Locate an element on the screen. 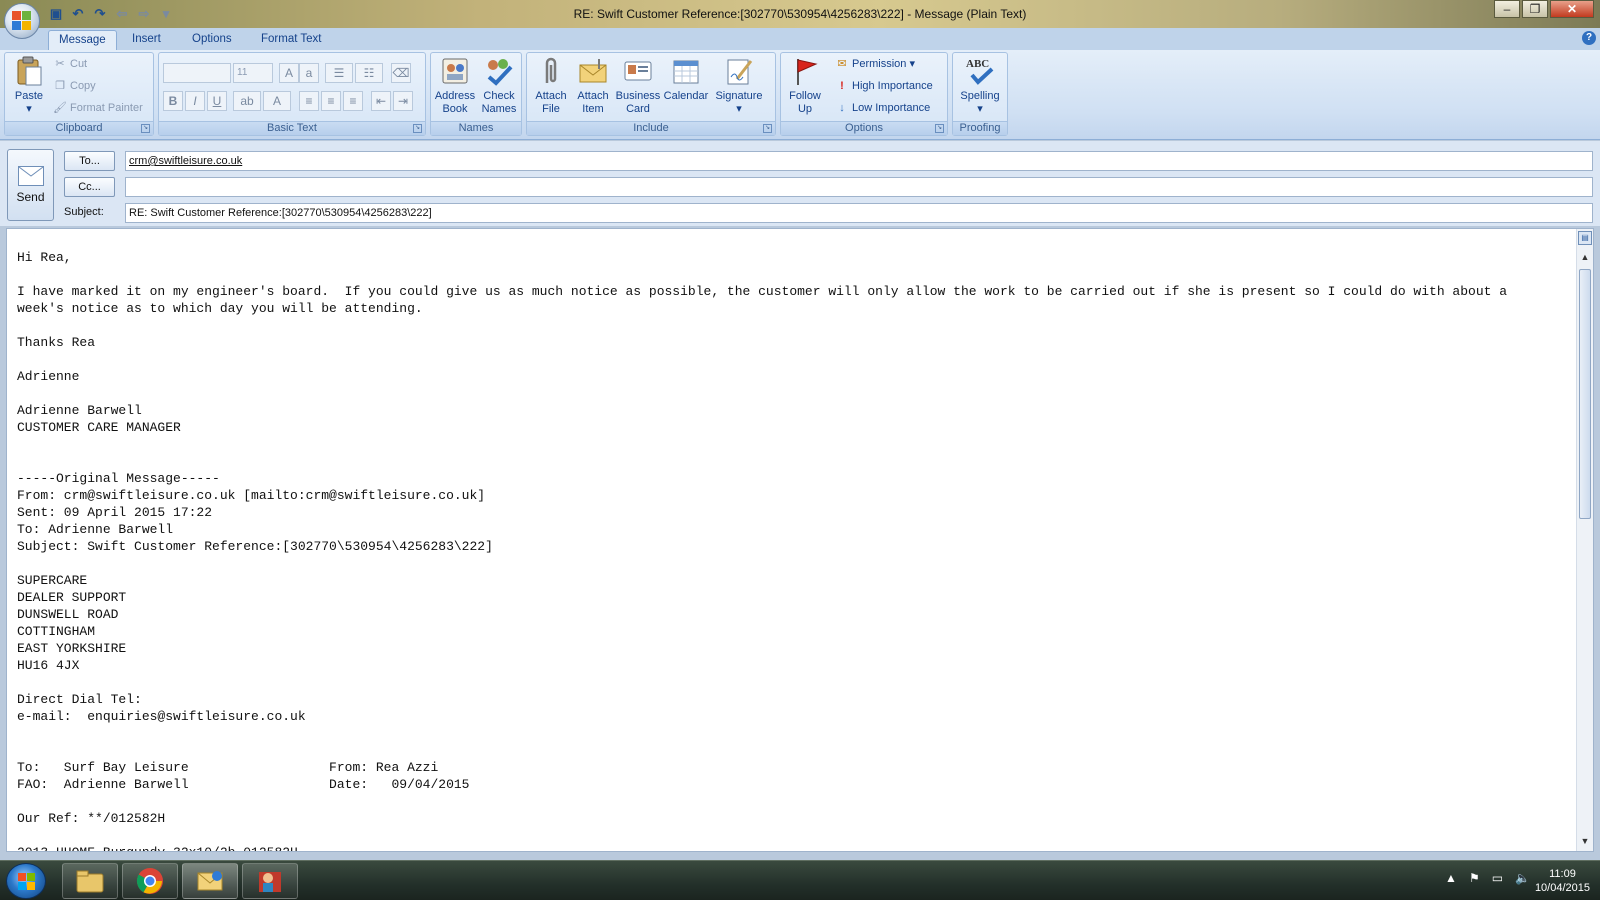  shrink-font-icon: a is located at coordinates (309, 73).